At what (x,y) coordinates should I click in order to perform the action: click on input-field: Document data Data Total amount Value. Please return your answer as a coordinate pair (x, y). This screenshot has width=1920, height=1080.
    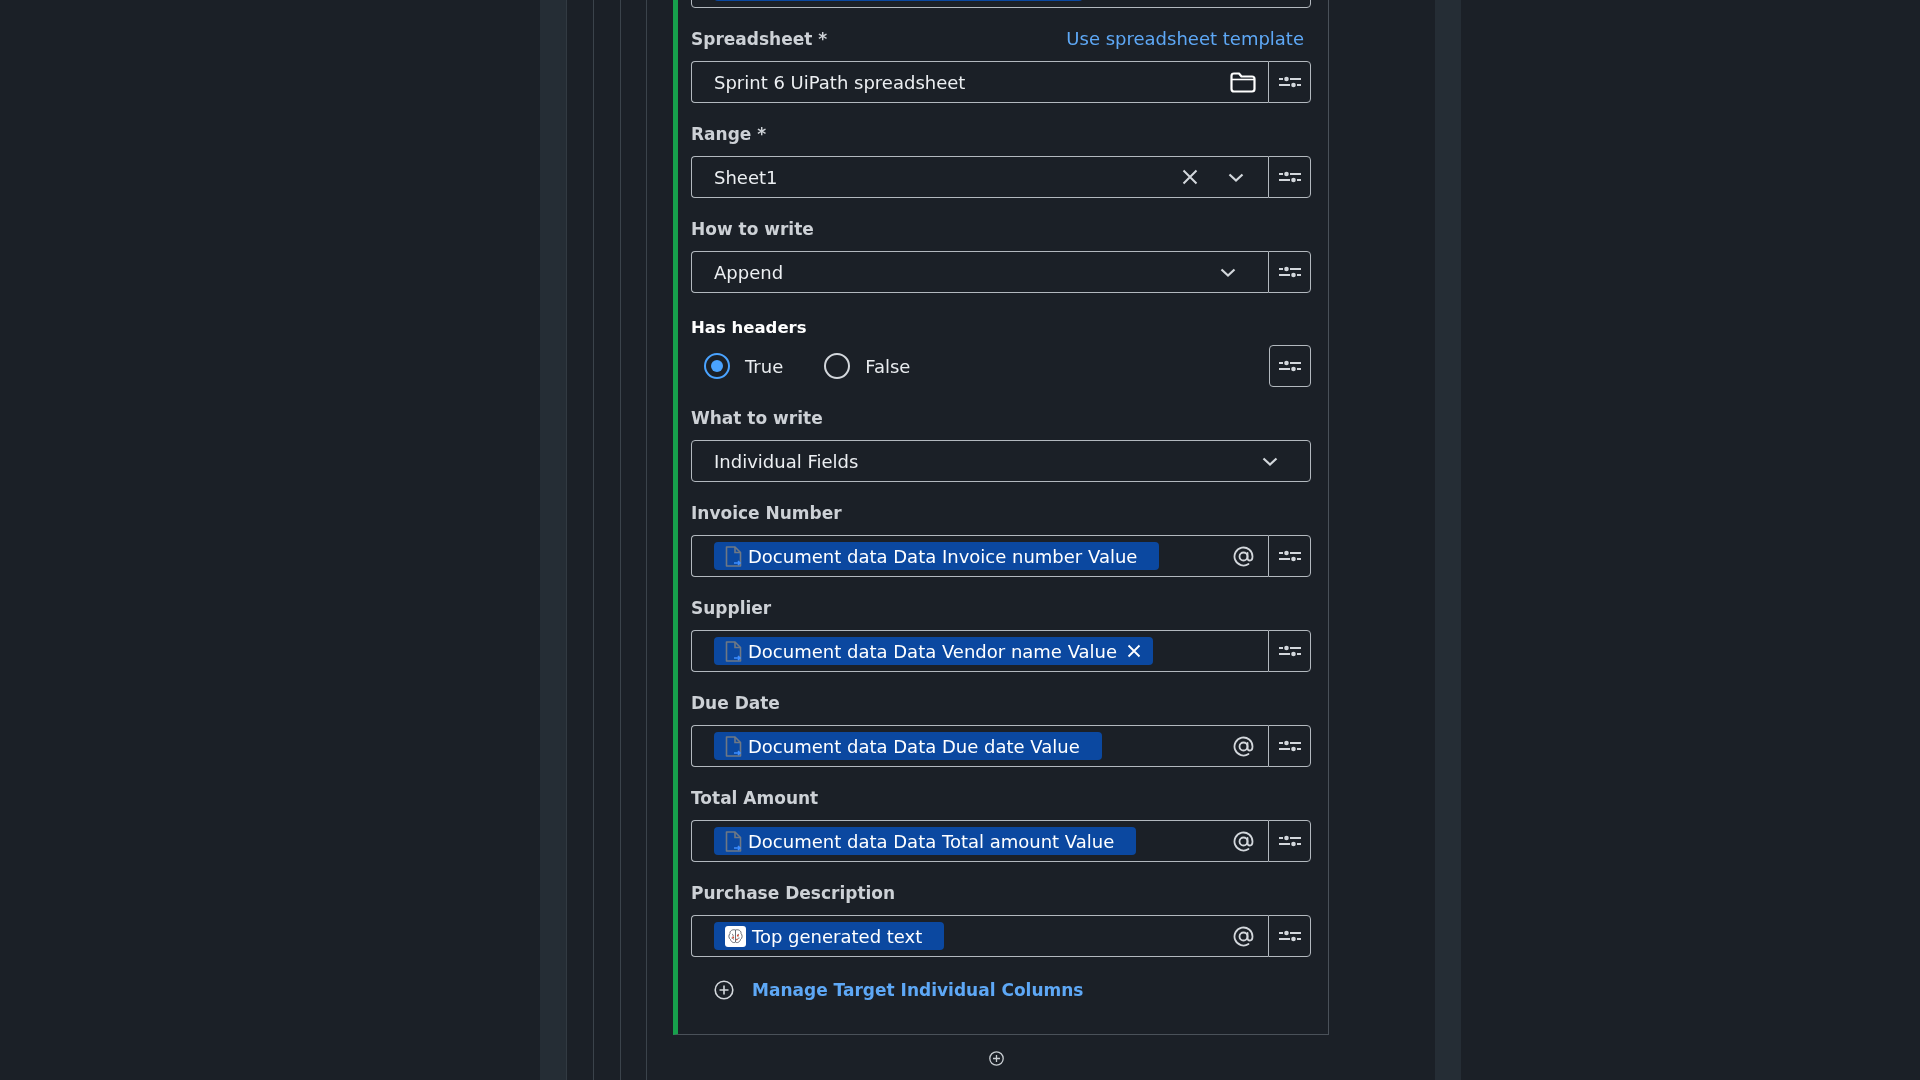
    Looking at the image, I should click on (979, 841).